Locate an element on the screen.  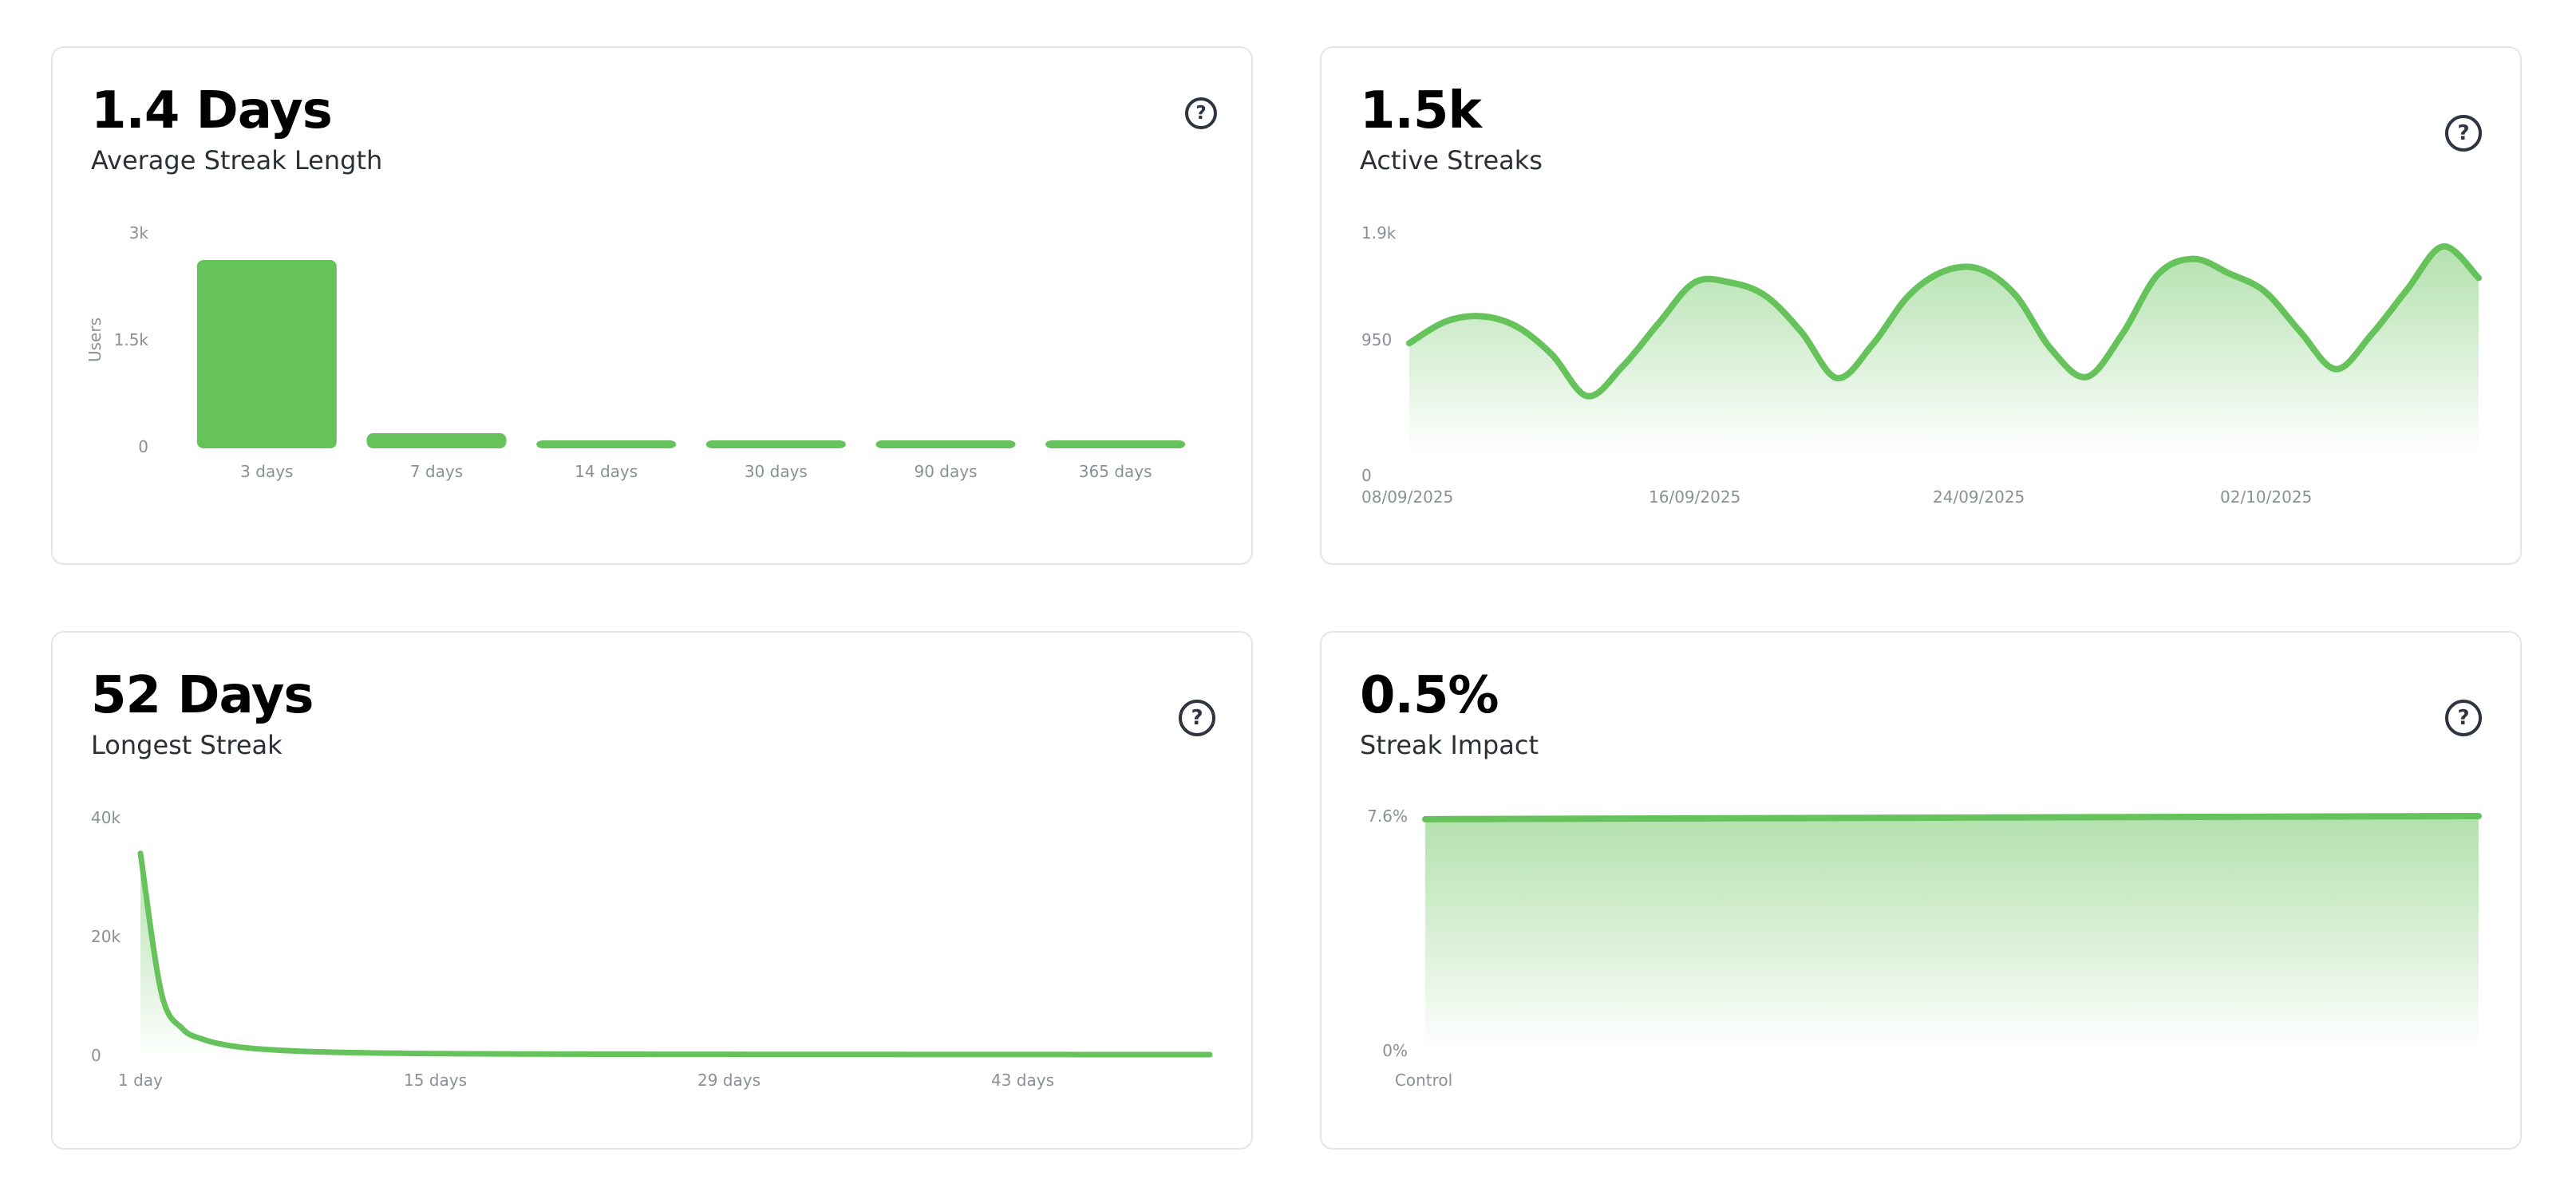
x-tick-label: 08/09/2025 is located at coordinates (1407, 497).